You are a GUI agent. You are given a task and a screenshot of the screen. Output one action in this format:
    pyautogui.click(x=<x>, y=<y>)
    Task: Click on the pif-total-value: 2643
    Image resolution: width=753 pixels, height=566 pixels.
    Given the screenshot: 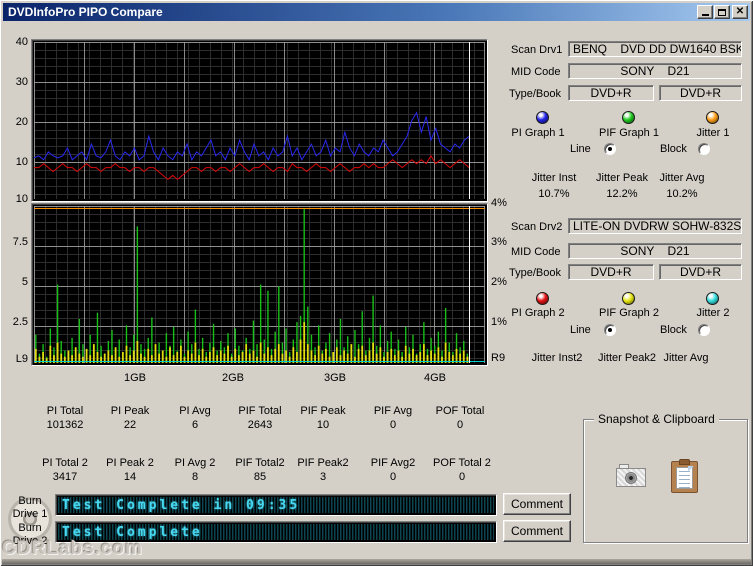 What is the action you would take?
    pyautogui.click(x=260, y=425)
    